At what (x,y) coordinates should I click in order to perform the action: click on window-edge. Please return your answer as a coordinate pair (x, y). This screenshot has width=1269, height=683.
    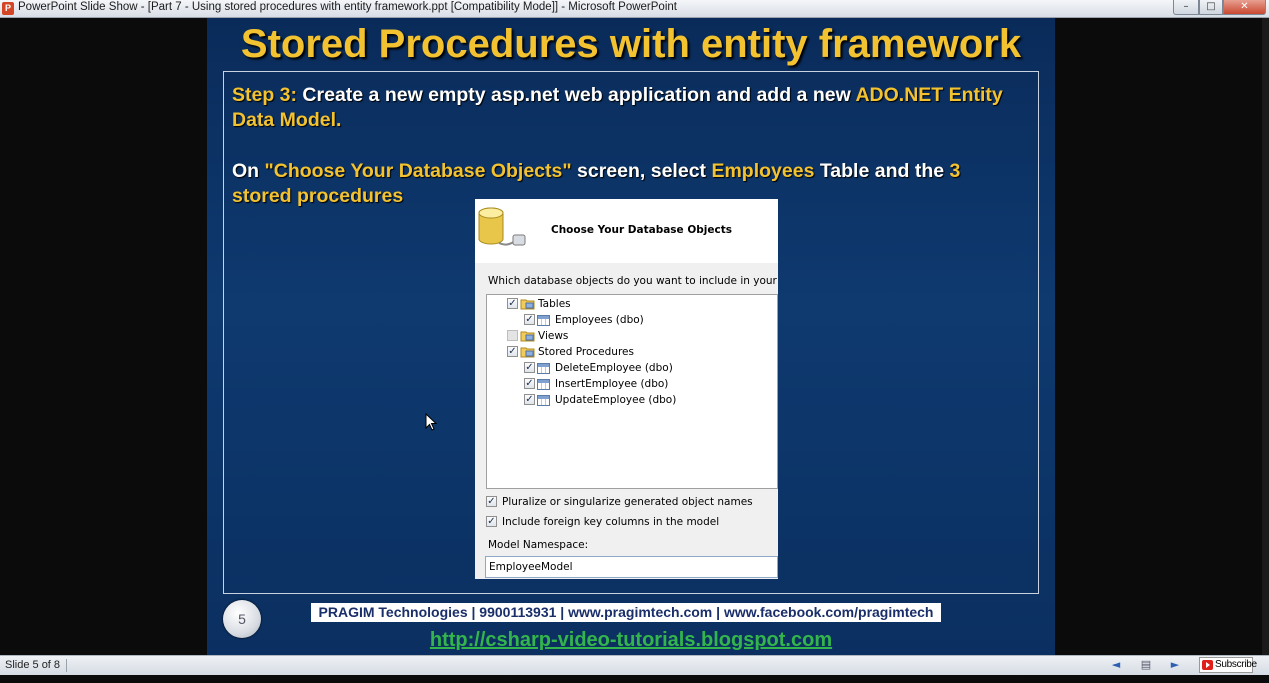
    Looking at the image, I should click on (1265, 336).